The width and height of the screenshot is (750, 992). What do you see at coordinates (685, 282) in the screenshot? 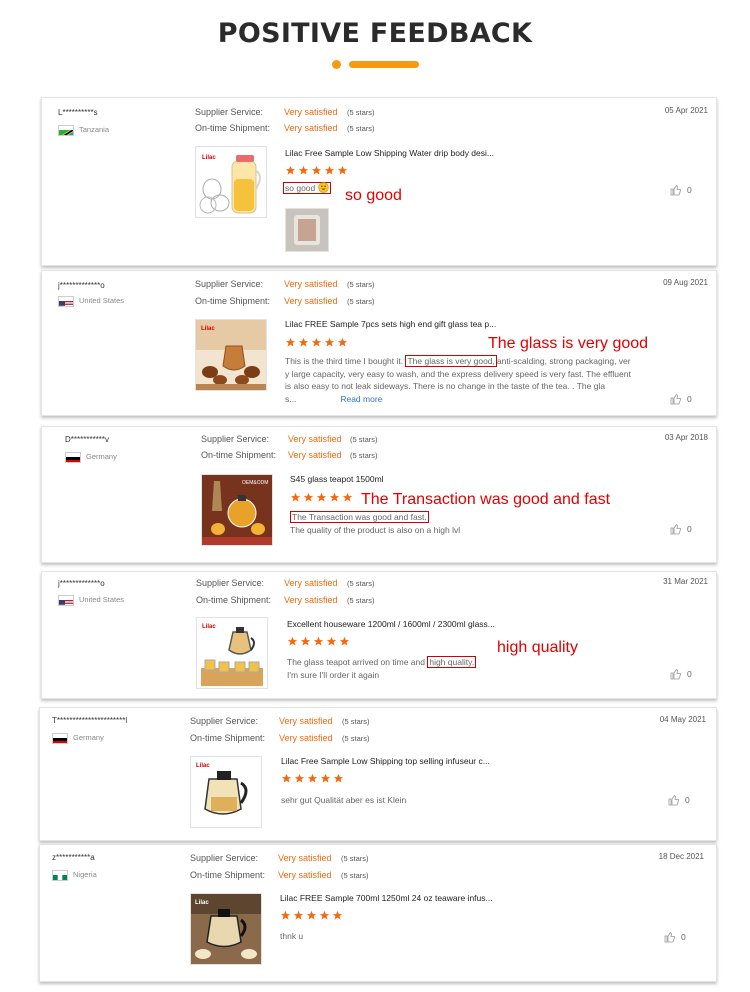
I see `review-date: 09 Aug 2021` at bounding box center [685, 282].